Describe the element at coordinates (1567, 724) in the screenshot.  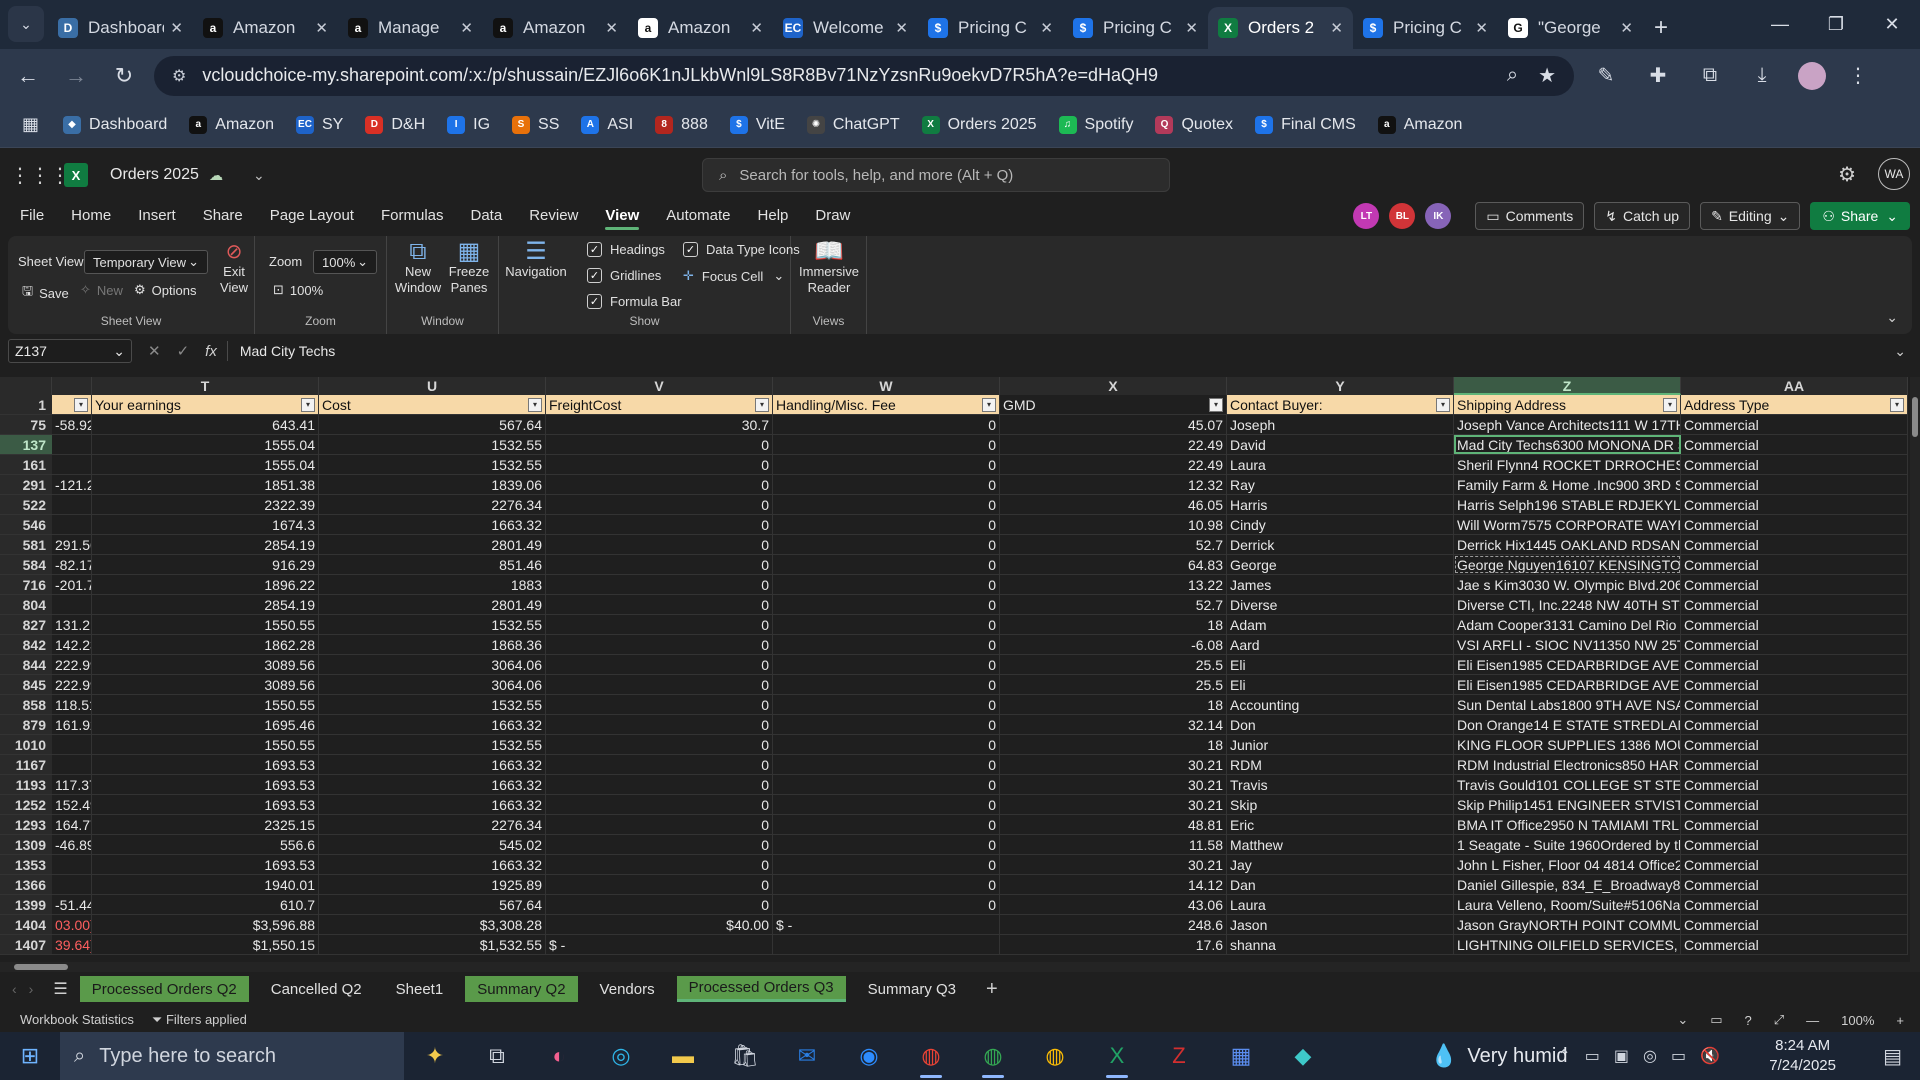
I see `grid-cell: Don Orange14 E STATE STREDLANDS, (` at that location.